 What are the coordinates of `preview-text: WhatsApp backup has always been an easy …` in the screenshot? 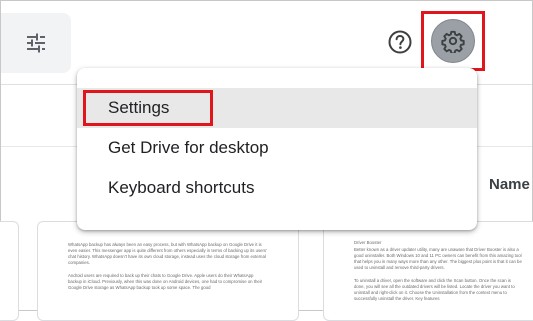 It's located at (167, 253).